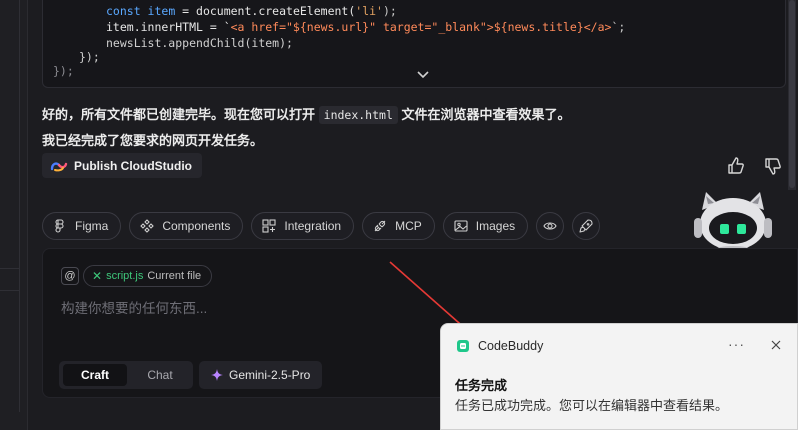  I want to click on deploy-button, so click(586, 226).